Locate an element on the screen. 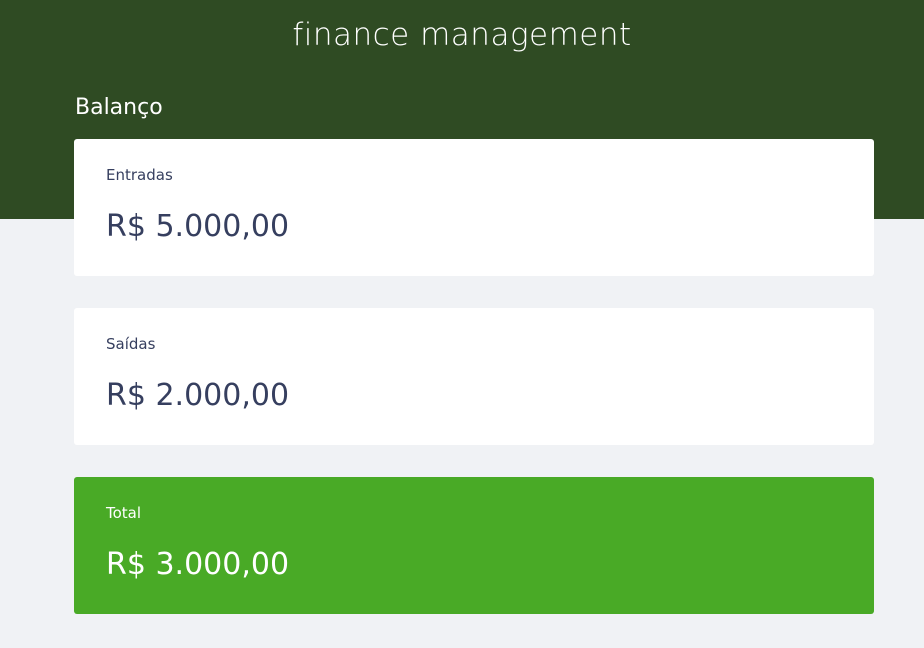 This screenshot has width=924, height=648. total-label: Total is located at coordinates (124, 513).